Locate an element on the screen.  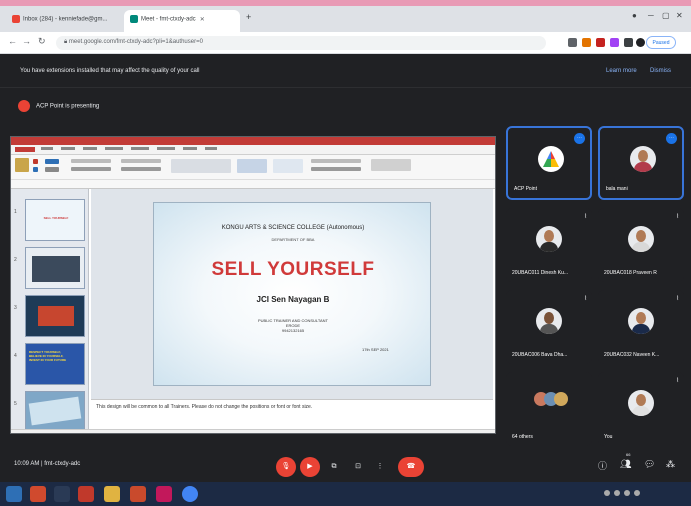
ppt-review-tab is located at coordinates (190, 148).